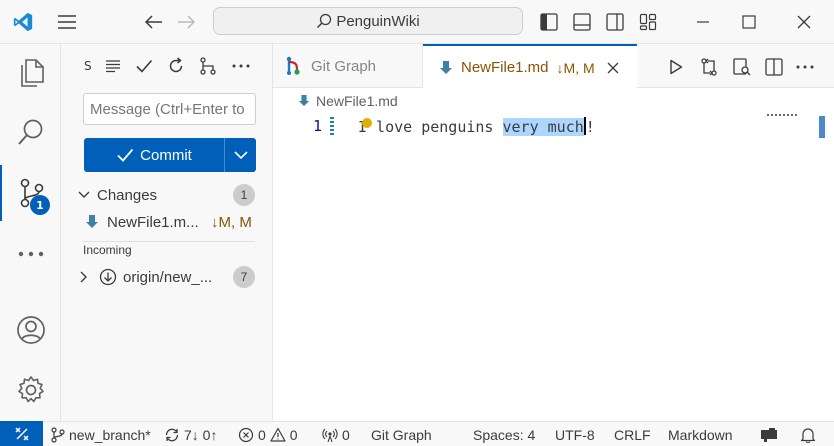 Image resolution: width=834 pixels, height=446 pixels. What do you see at coordinates (246, 434) in the screenshot?
I see `error-icon` at bounding box center [246, 434].